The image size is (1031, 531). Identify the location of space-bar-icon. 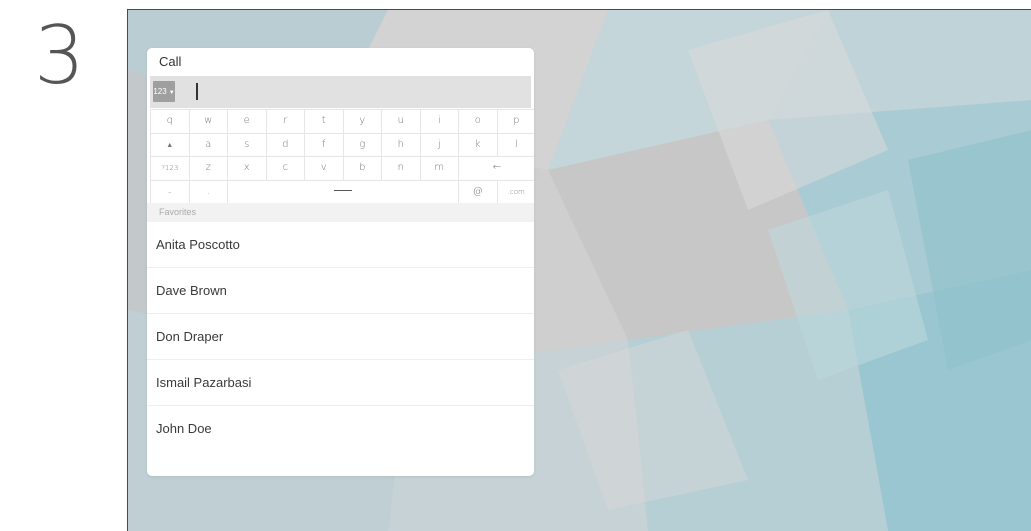
(343, 190).